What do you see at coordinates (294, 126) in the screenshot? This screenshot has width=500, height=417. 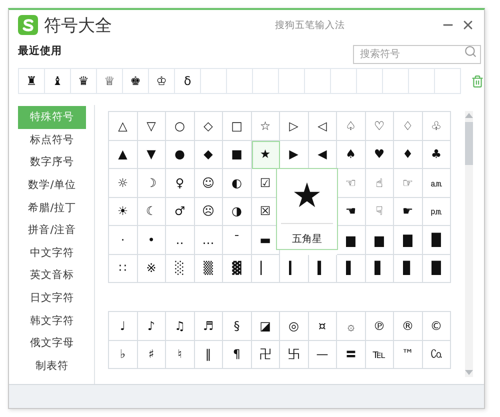 I see `symbol-cell: ▷` at bounding box center [294, 126].